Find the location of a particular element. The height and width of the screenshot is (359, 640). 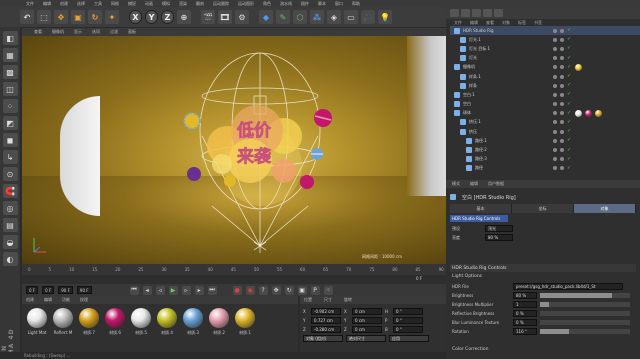

object-row: 球体 ✓ is located at coordinates (545, 113).